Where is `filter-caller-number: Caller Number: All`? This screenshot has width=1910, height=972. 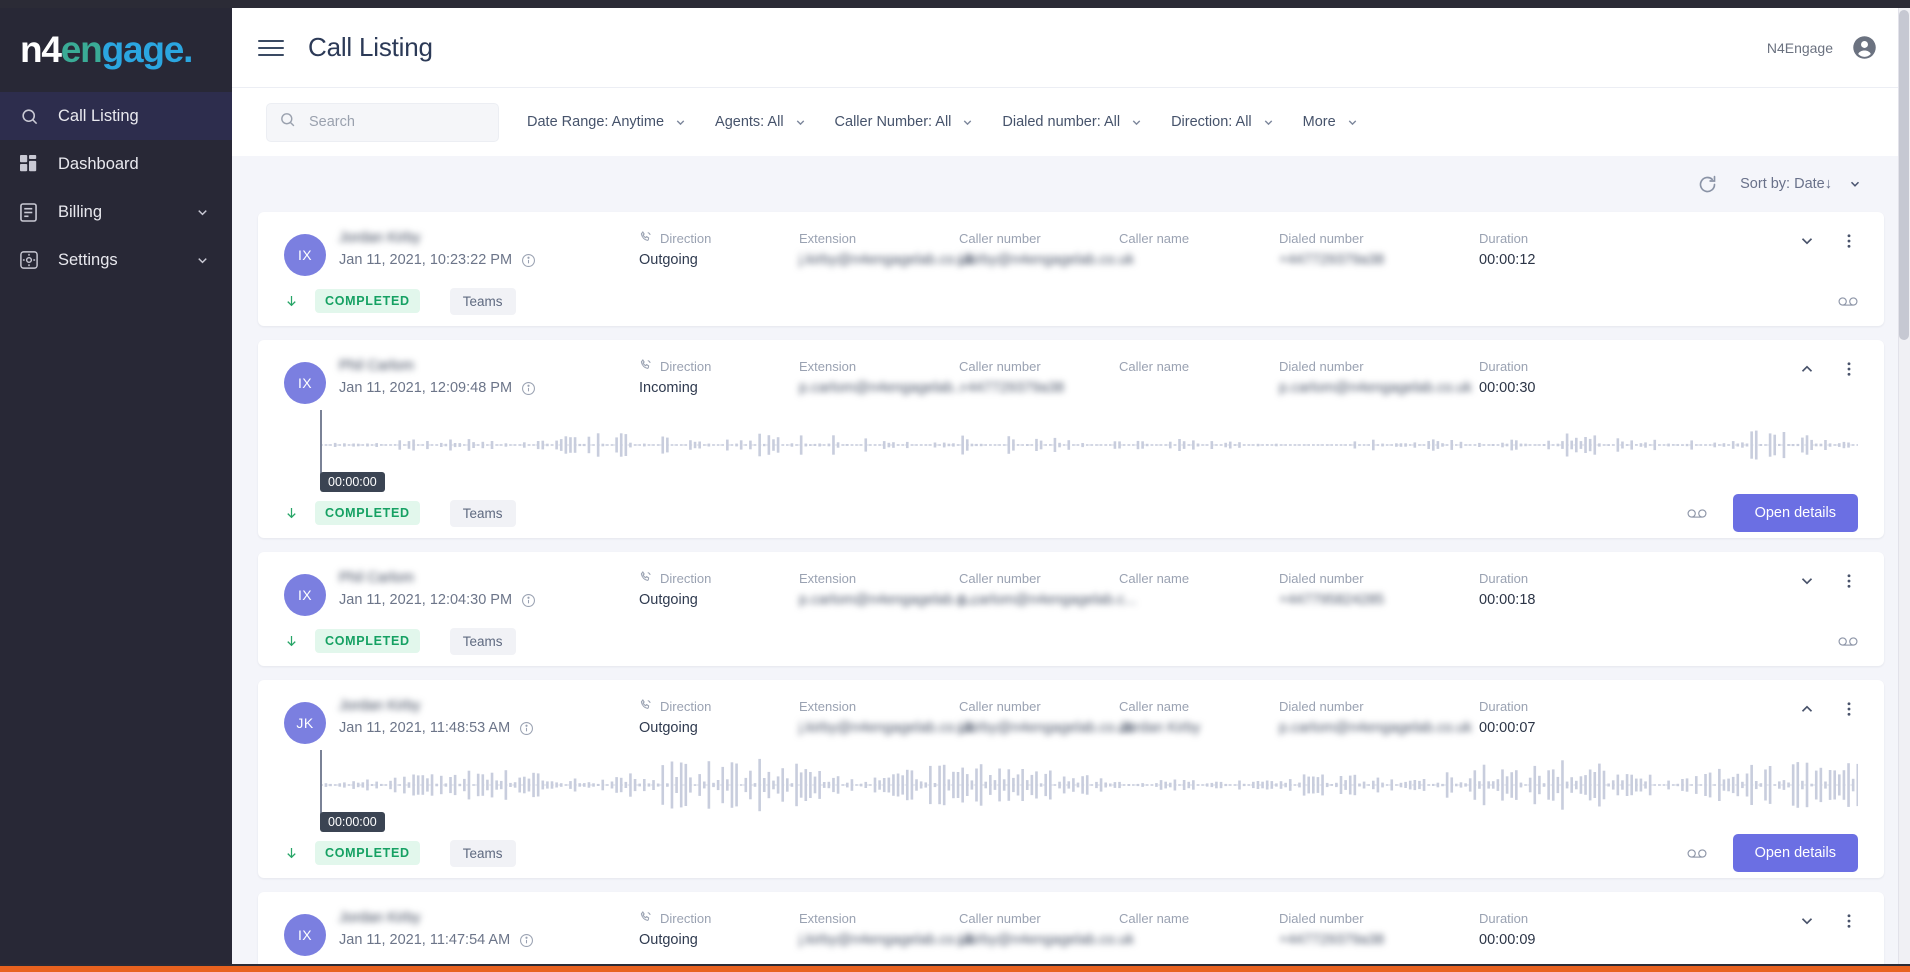
filter-caller-number: Caller Number: All is located at coordinates (905, 122).